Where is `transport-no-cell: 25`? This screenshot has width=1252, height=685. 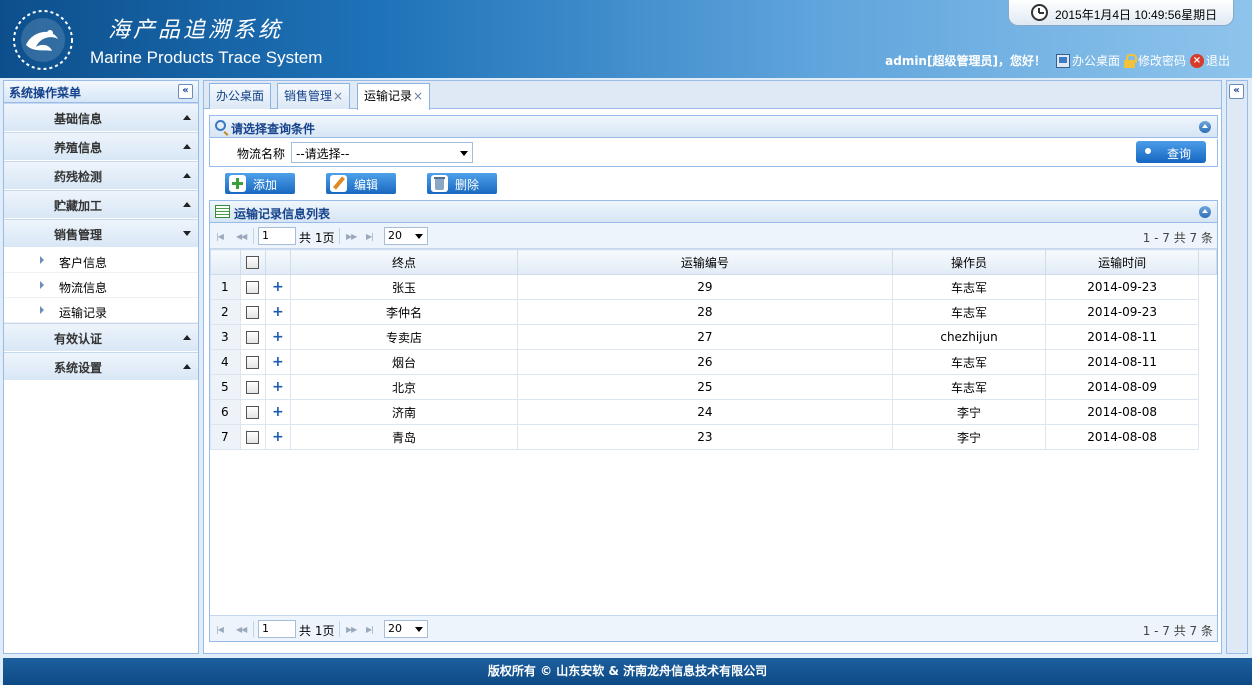
transport-no-cell: 25 is located at coordinates (705, 387).